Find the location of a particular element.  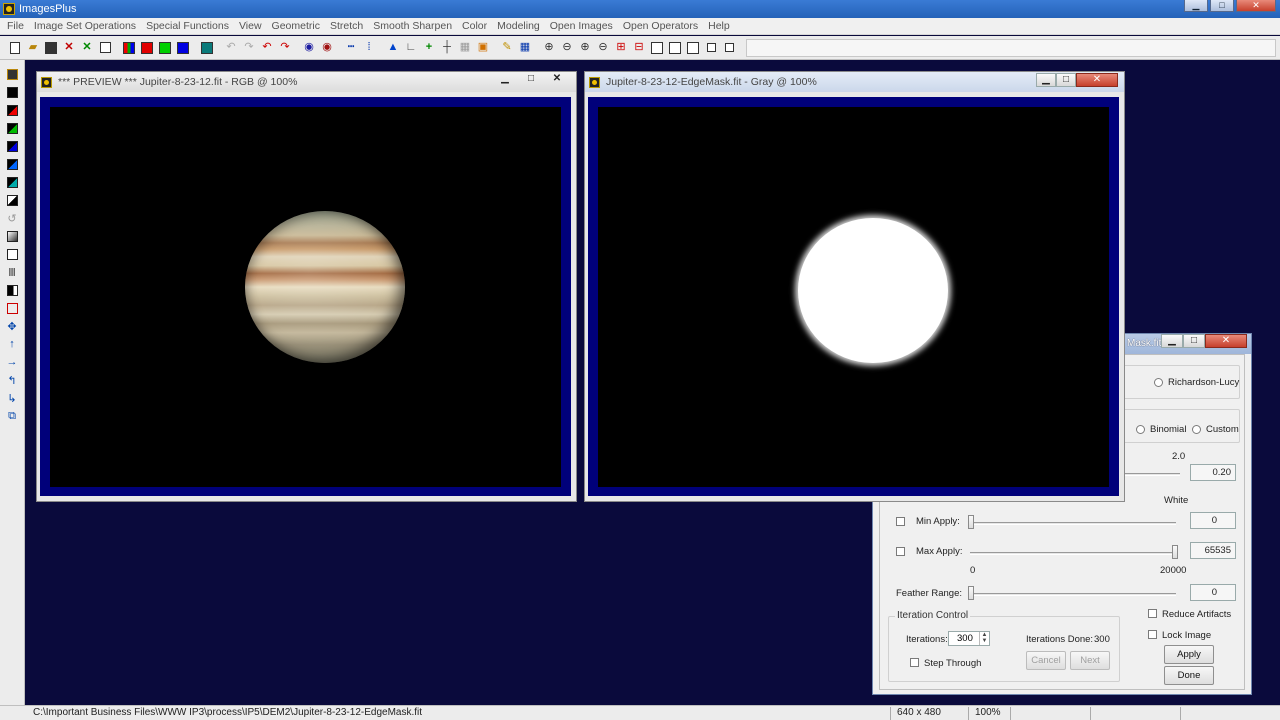

pencil-icon: ✎ is located at coordinates (507, 48).